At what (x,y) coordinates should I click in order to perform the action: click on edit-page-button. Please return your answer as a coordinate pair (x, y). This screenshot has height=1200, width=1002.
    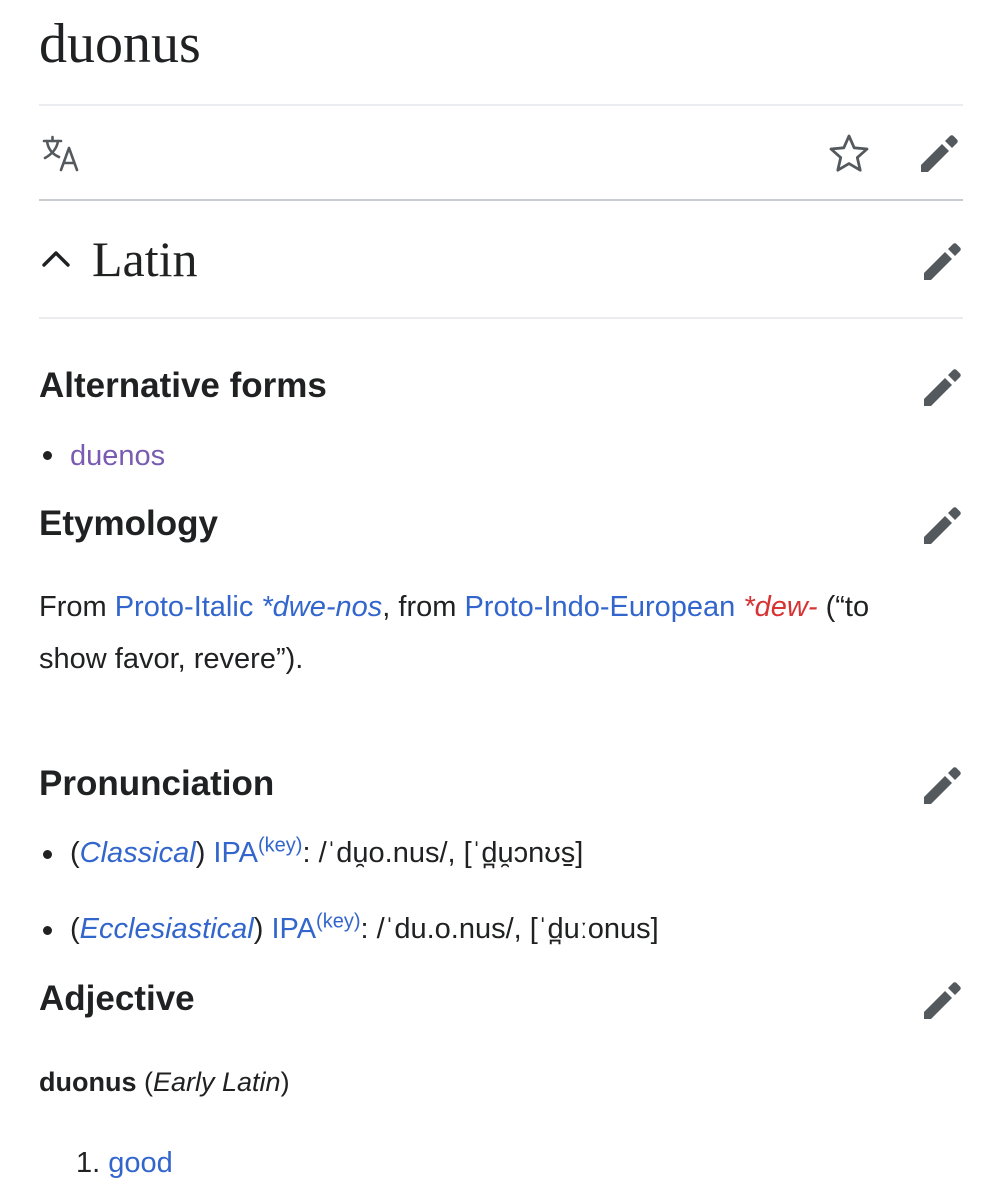
    Looking at the image, I should click on (939, 154).